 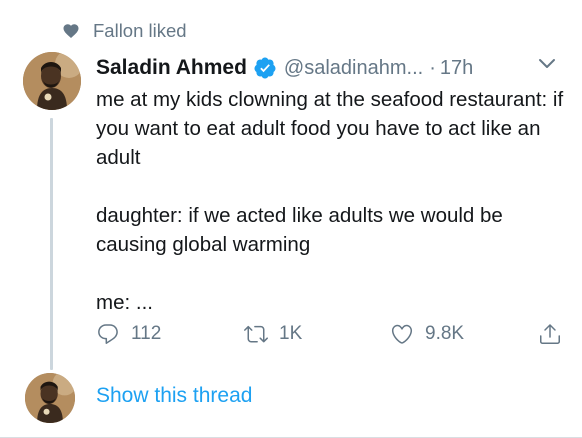 I want to click on tweet-actions: 112 1K 9.8K, so click(x=331, y=334).